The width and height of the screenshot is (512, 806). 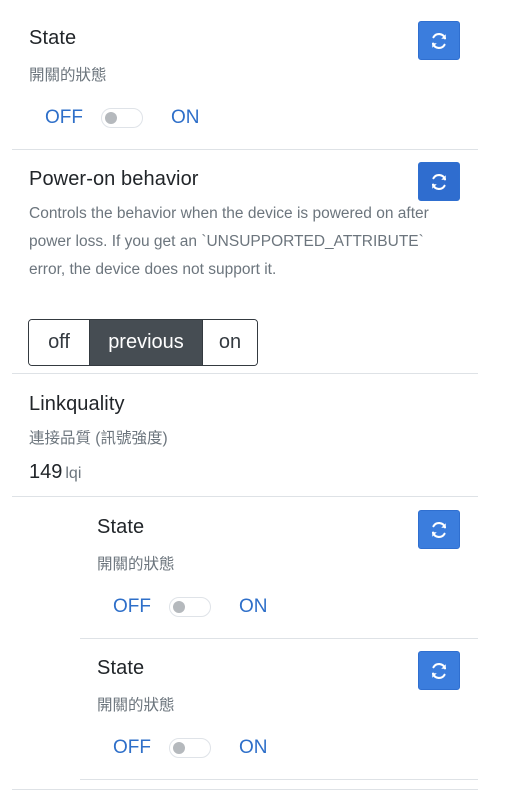 I want to click on linkquality-value: 149, so click(x=46, y=472).